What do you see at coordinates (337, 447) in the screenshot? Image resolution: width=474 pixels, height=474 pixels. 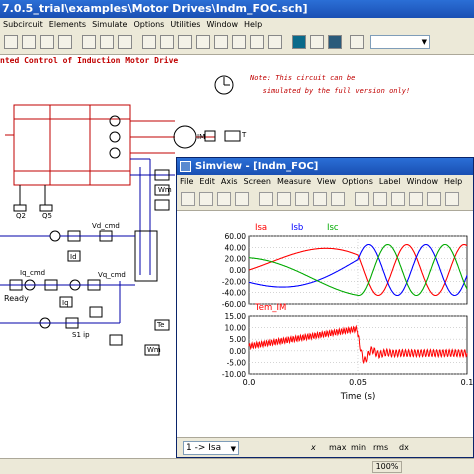 I see `max-button: max` at bounding box center [337, 447].